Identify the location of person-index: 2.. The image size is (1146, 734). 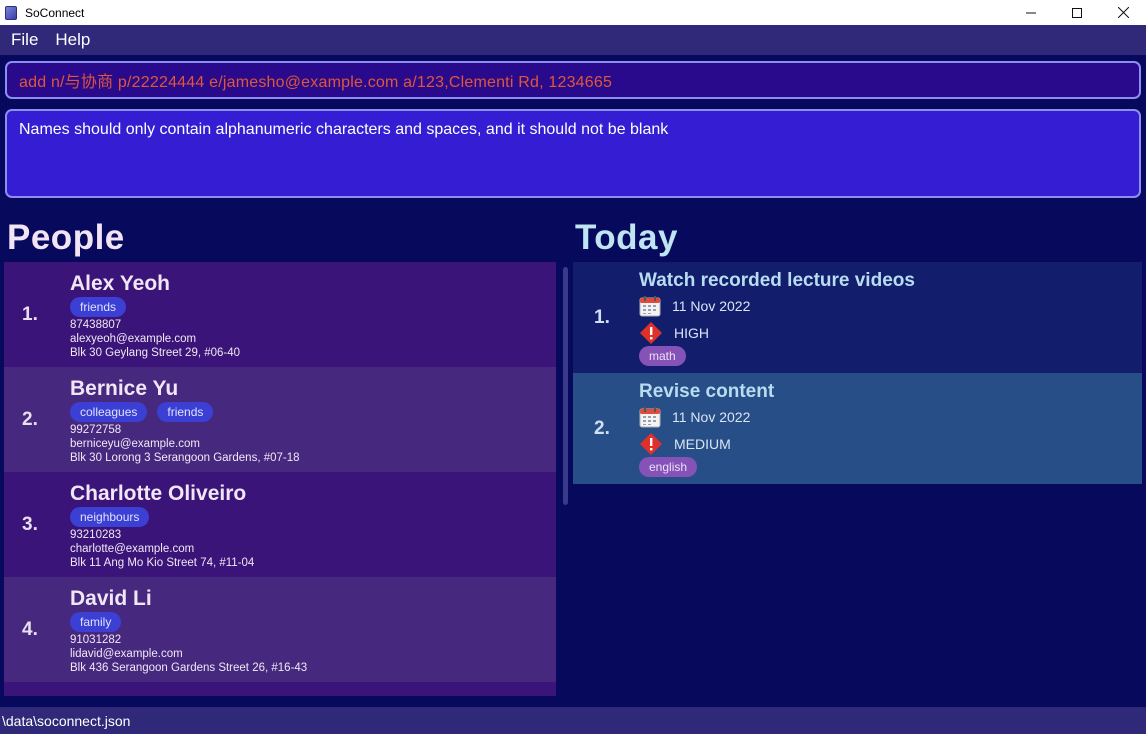
(30, 419).